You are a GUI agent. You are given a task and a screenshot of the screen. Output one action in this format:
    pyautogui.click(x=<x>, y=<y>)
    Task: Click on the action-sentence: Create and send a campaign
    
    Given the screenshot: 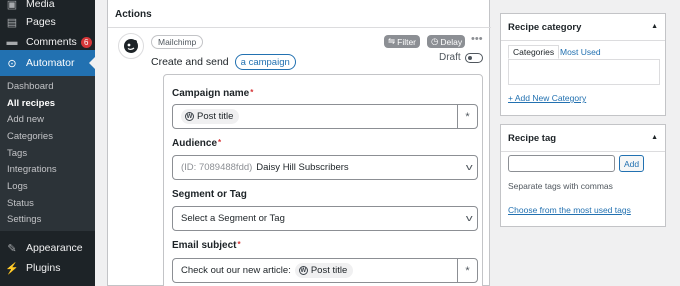 What is the action you would take?
    pyautogui.click(x=223, y=62)
    